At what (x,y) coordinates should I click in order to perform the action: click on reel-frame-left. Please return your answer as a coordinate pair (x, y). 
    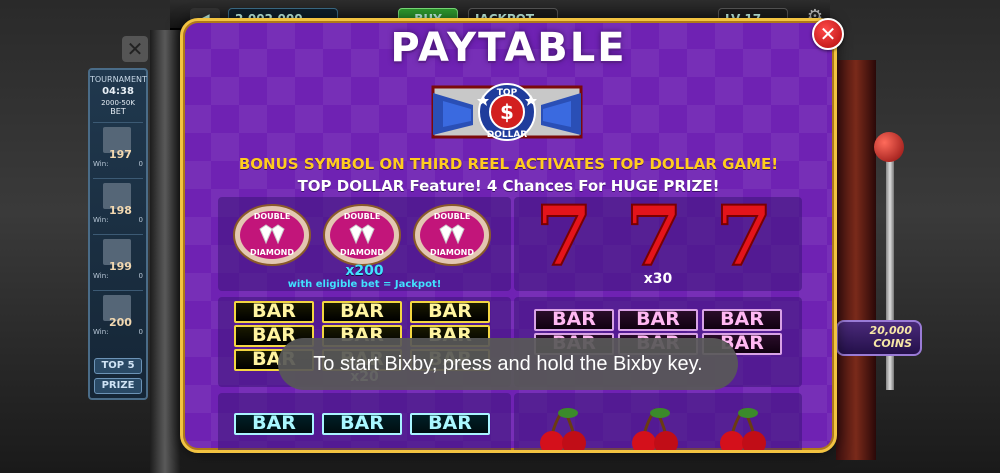
    Looking at the image, I should click on (165, 251).